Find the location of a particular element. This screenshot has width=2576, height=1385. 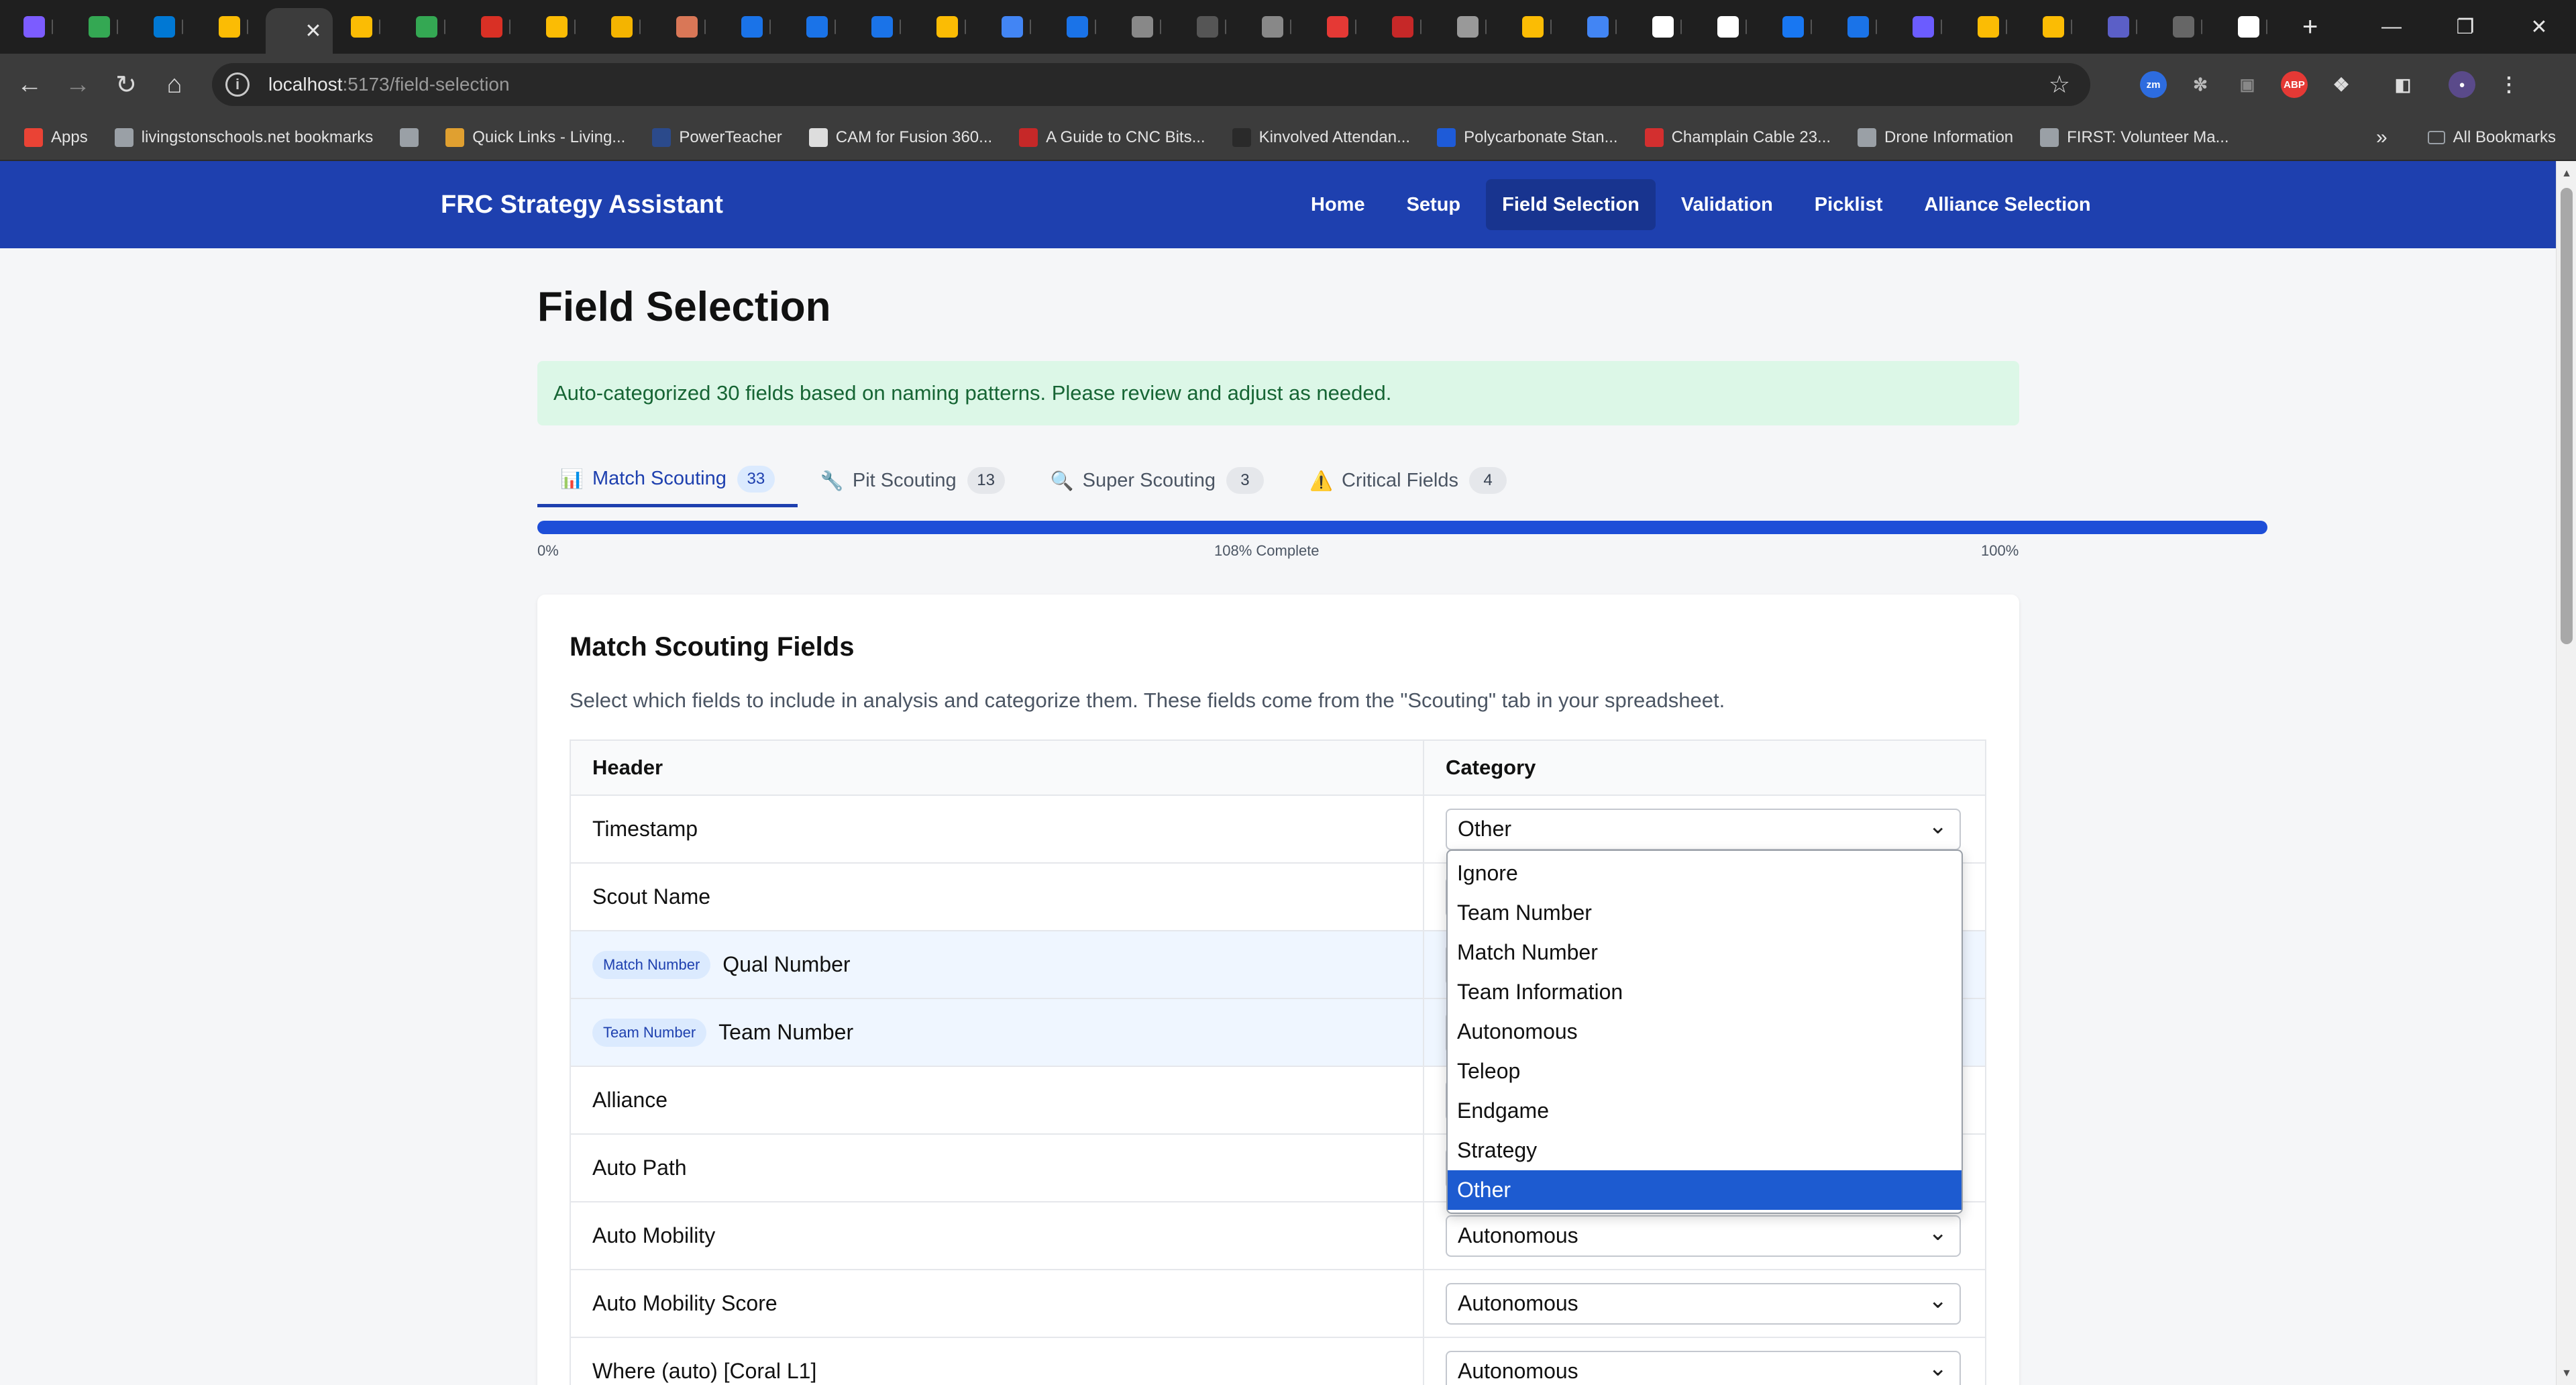

app-brand: FRC Strategy Assistant is located at coordinates (582, 204).